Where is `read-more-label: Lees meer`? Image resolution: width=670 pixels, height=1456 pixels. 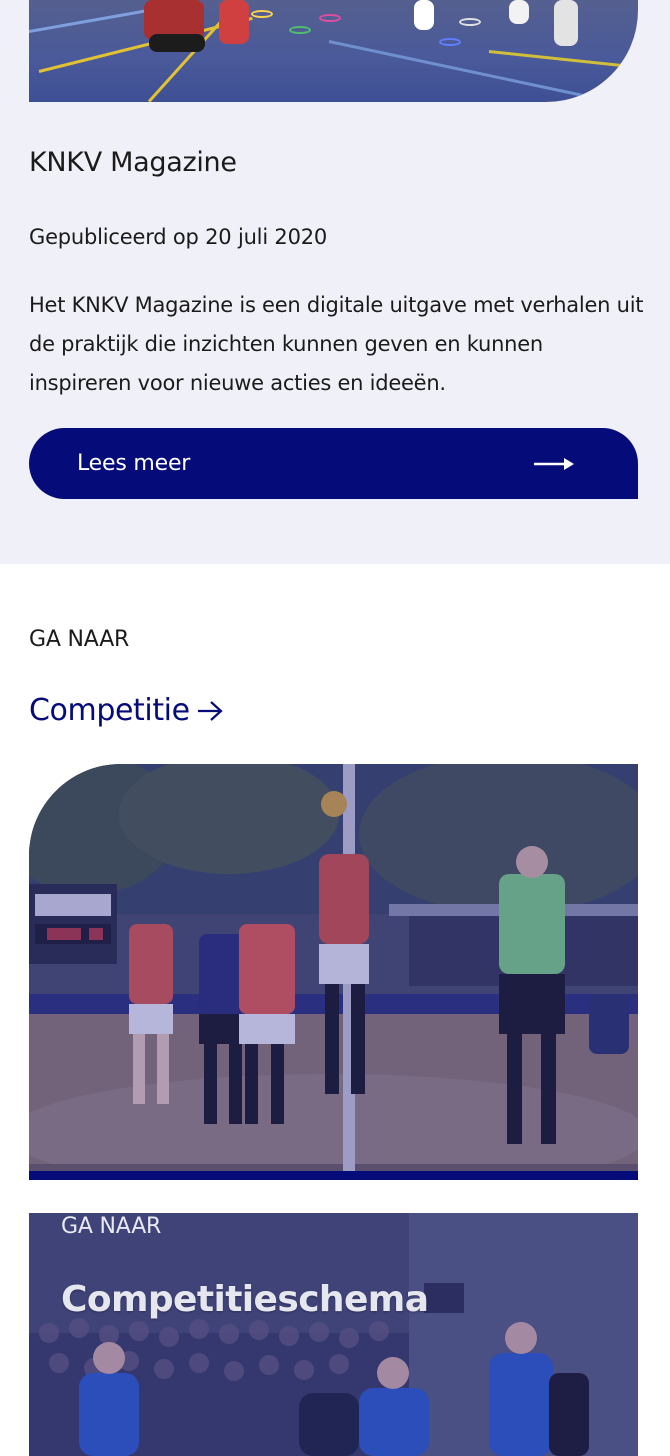 read-more-label: Lees meer is located at coordinates (134, 463).